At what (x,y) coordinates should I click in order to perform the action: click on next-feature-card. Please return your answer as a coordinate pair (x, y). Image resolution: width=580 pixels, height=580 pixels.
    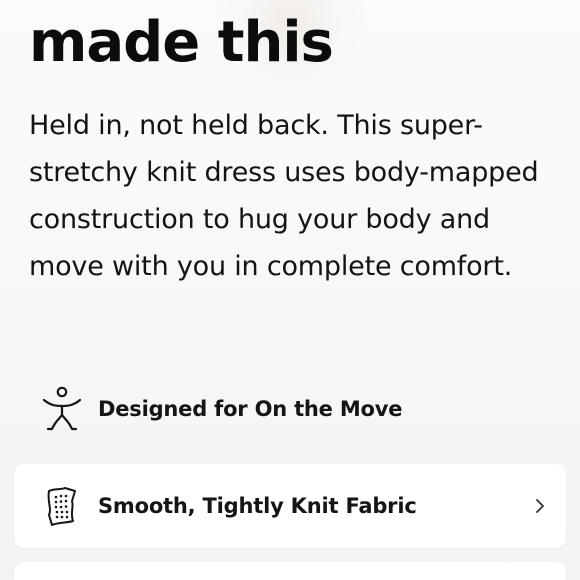
    Looking at the image, I should click on (290, 571).